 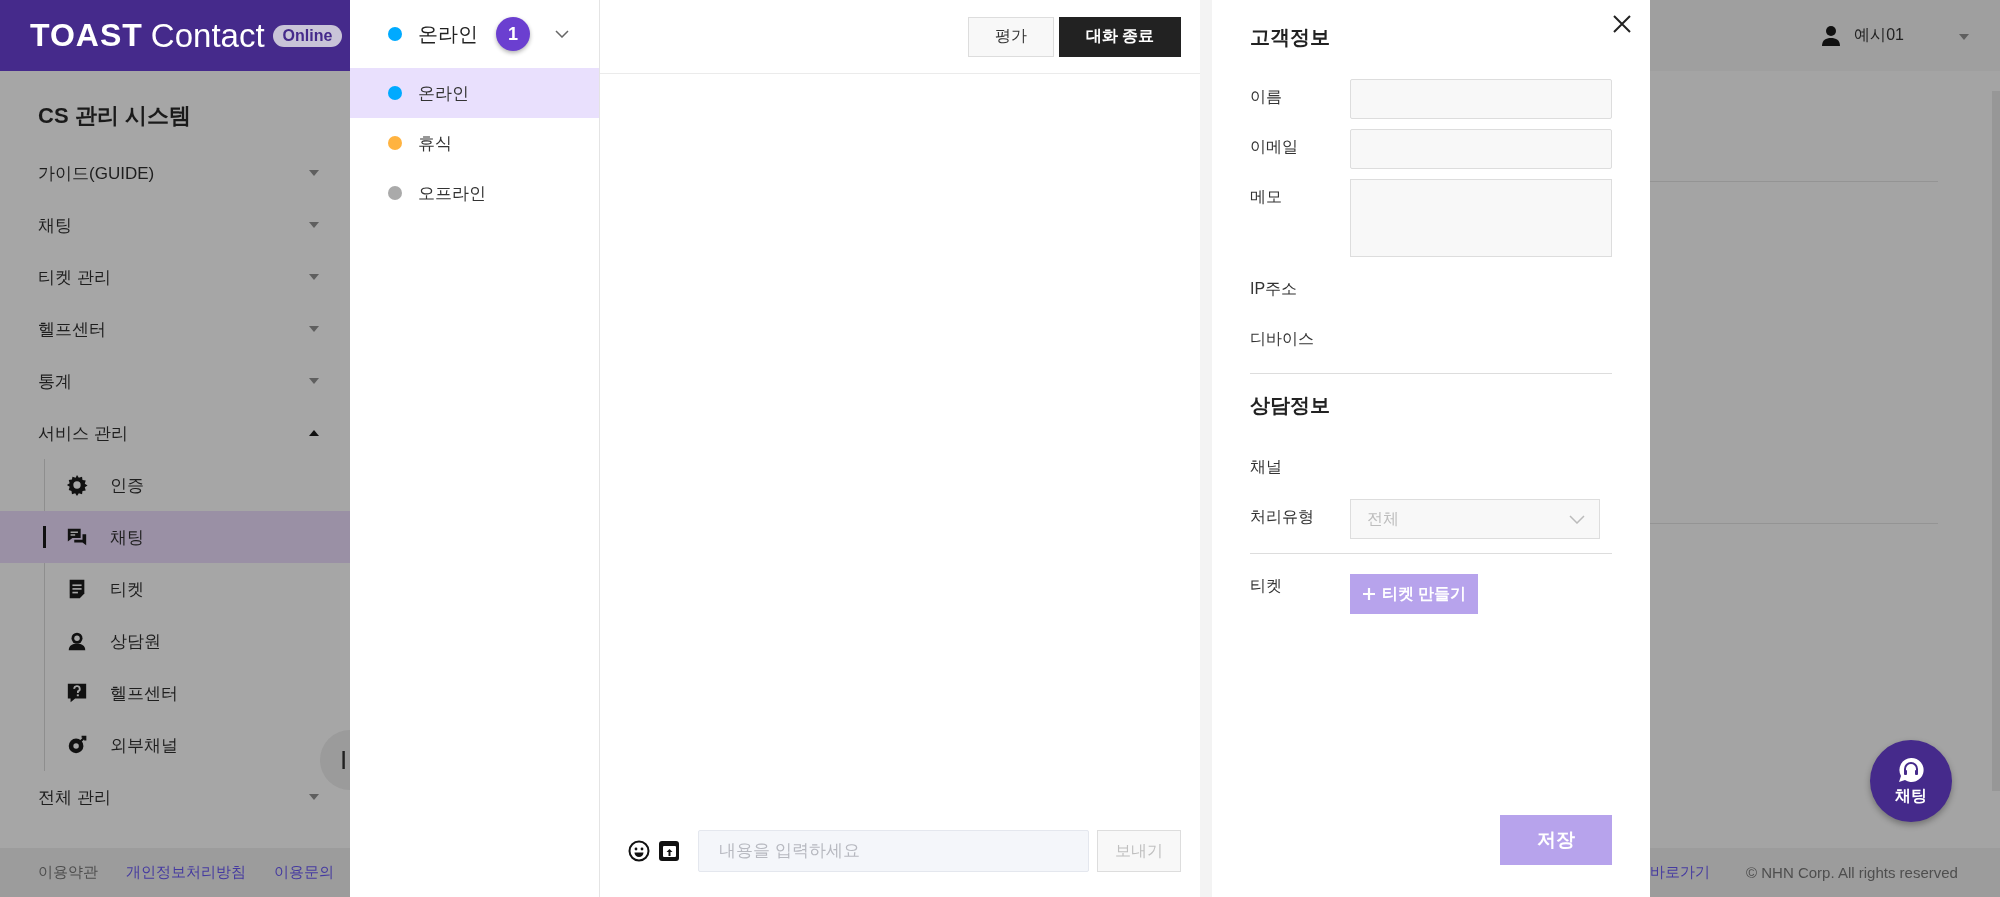 I want to click on message-input: 내용을 입력하세요, so click(x=893, y=851).